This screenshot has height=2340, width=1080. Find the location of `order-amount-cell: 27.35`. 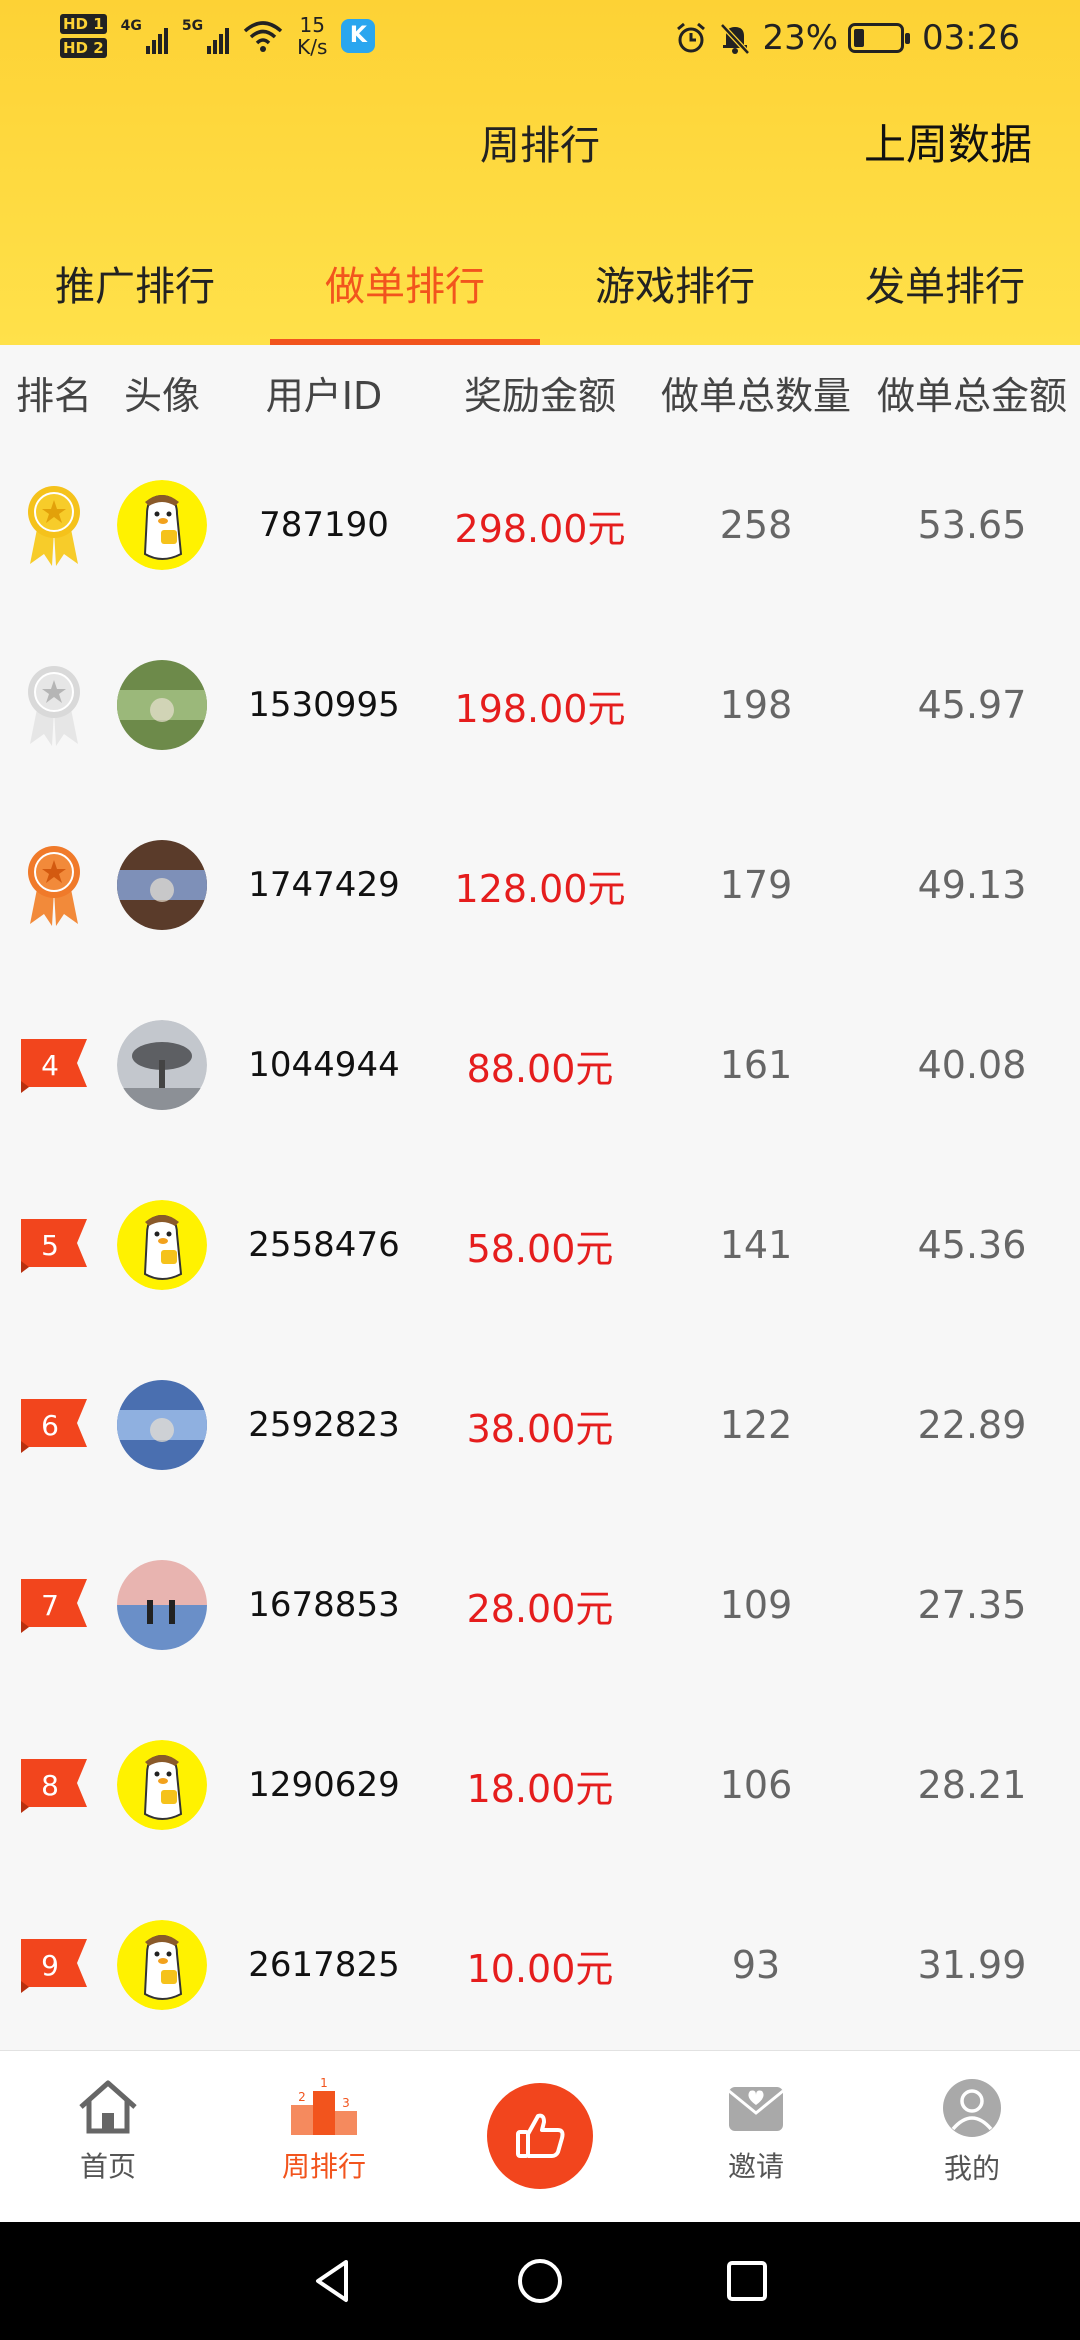

order-amount-cell: 27.35 is located at coordinates (972, 1605).